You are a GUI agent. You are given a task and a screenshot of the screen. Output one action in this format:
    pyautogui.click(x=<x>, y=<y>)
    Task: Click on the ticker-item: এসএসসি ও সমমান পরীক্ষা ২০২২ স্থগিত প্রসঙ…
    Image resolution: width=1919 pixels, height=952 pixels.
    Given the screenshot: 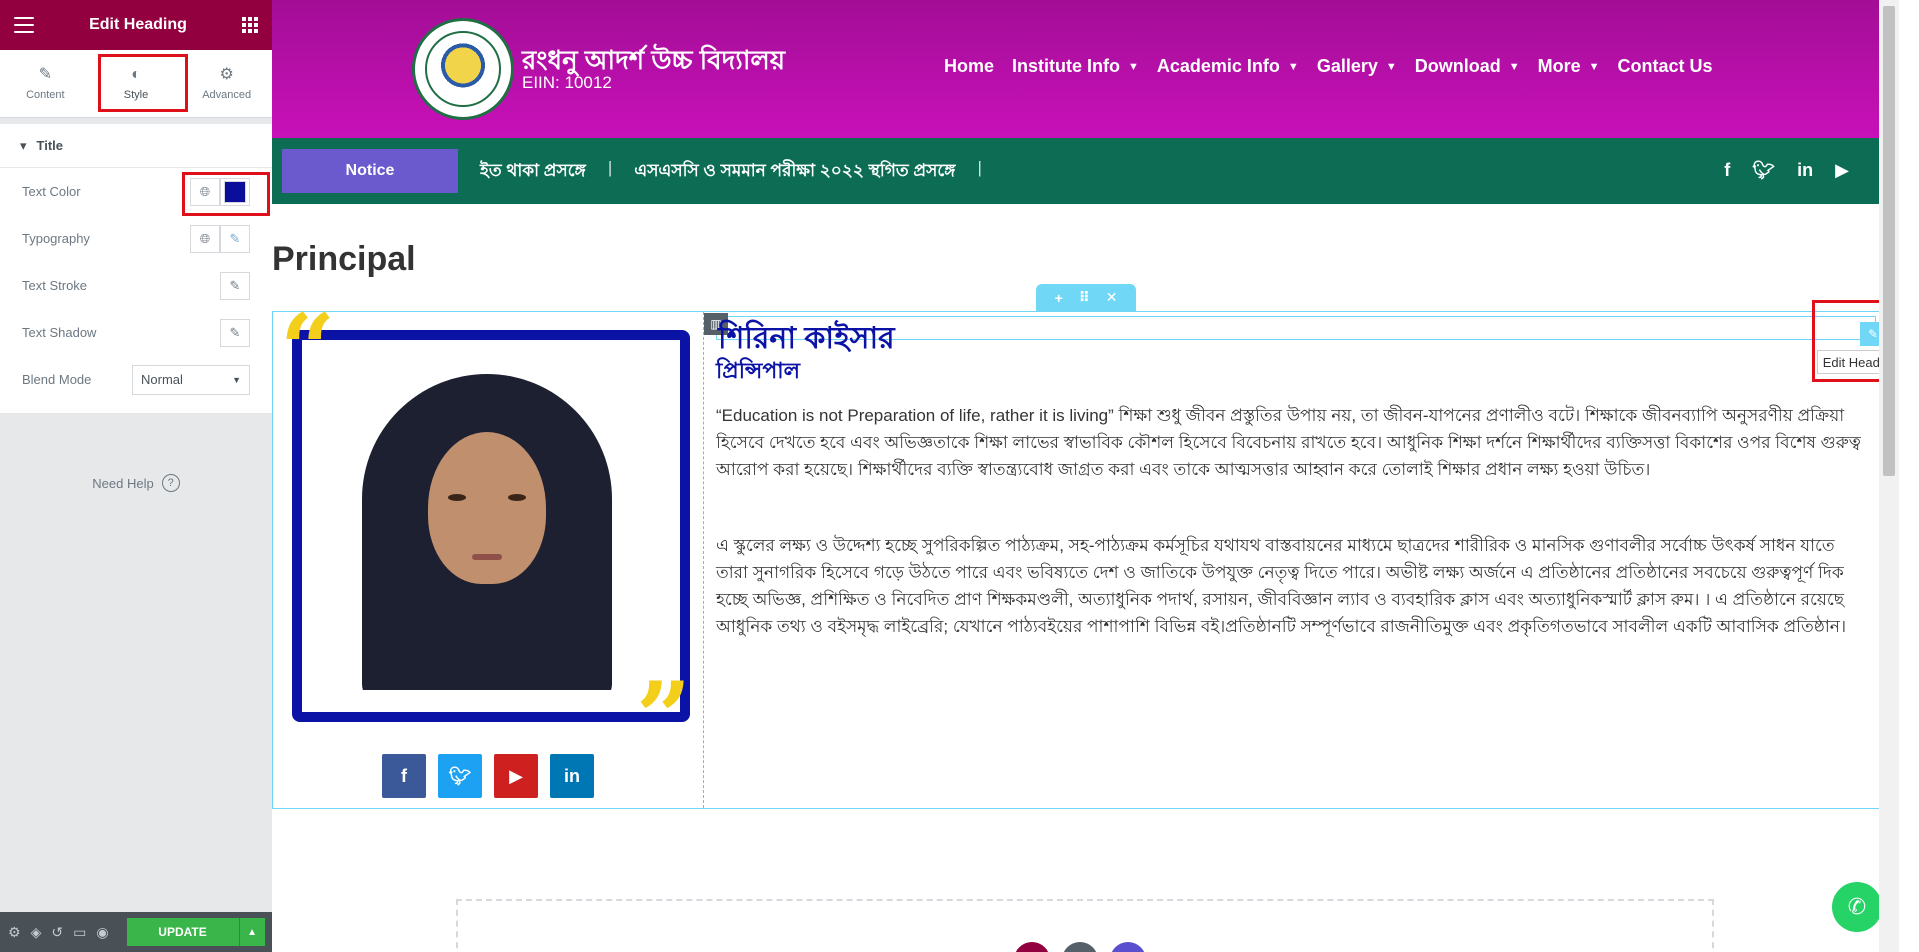 What is the action you would take?
    pyautogui.click(x=794, y=172)
    